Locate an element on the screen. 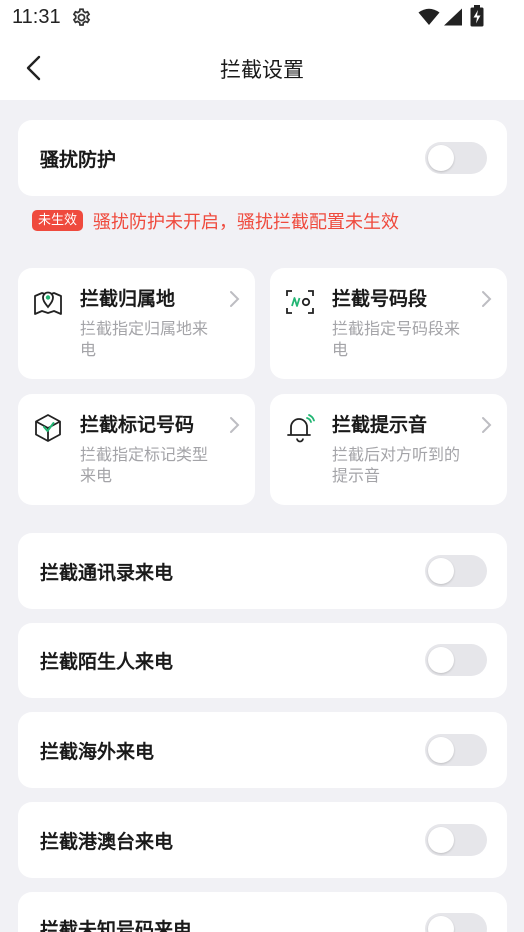  grid-card-title: 拦截归属地 is located at coordinates (128, 299).